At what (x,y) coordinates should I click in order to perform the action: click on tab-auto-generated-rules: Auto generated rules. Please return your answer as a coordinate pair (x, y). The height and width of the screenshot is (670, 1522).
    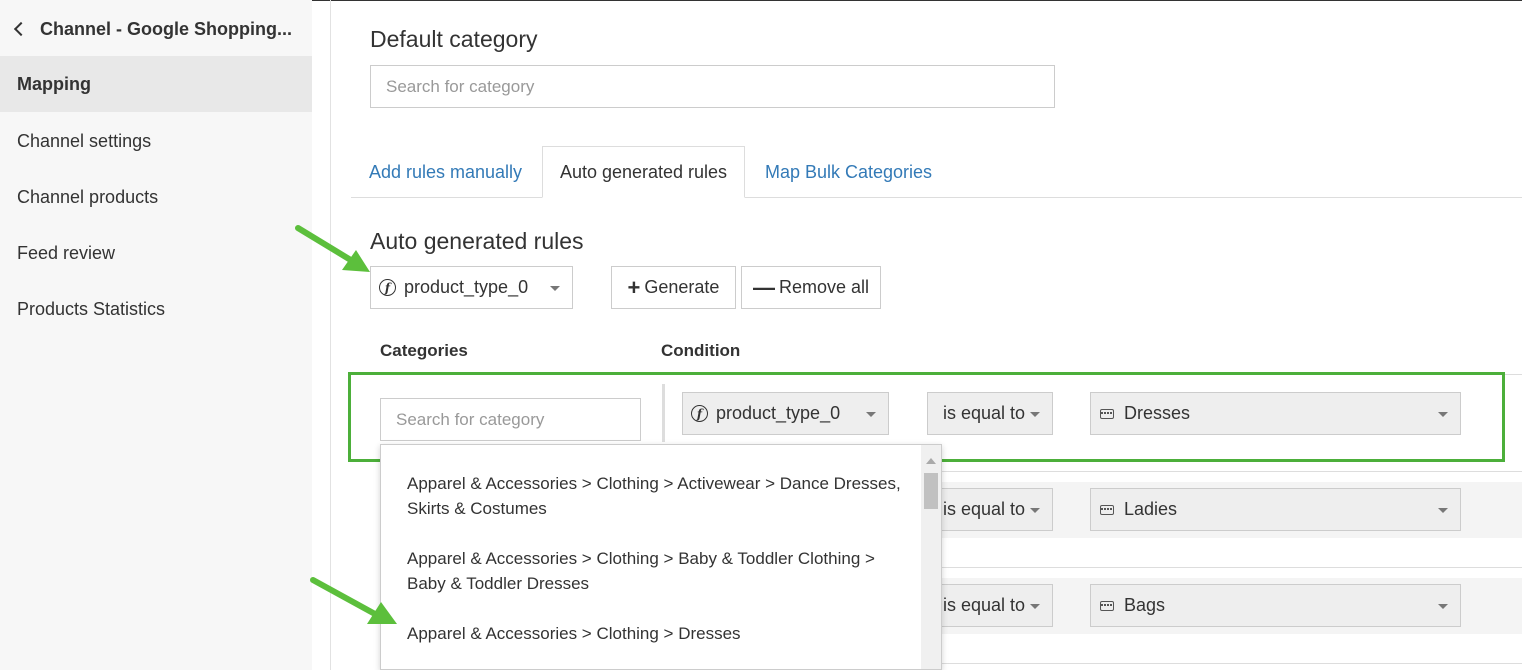
    Looking at the image, I should click on (643, 172).